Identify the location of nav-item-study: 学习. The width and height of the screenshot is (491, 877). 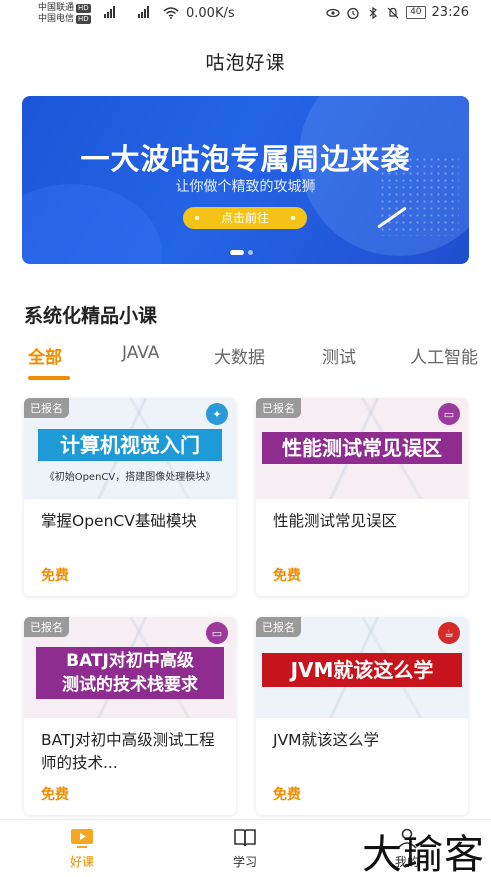
(245, 845).